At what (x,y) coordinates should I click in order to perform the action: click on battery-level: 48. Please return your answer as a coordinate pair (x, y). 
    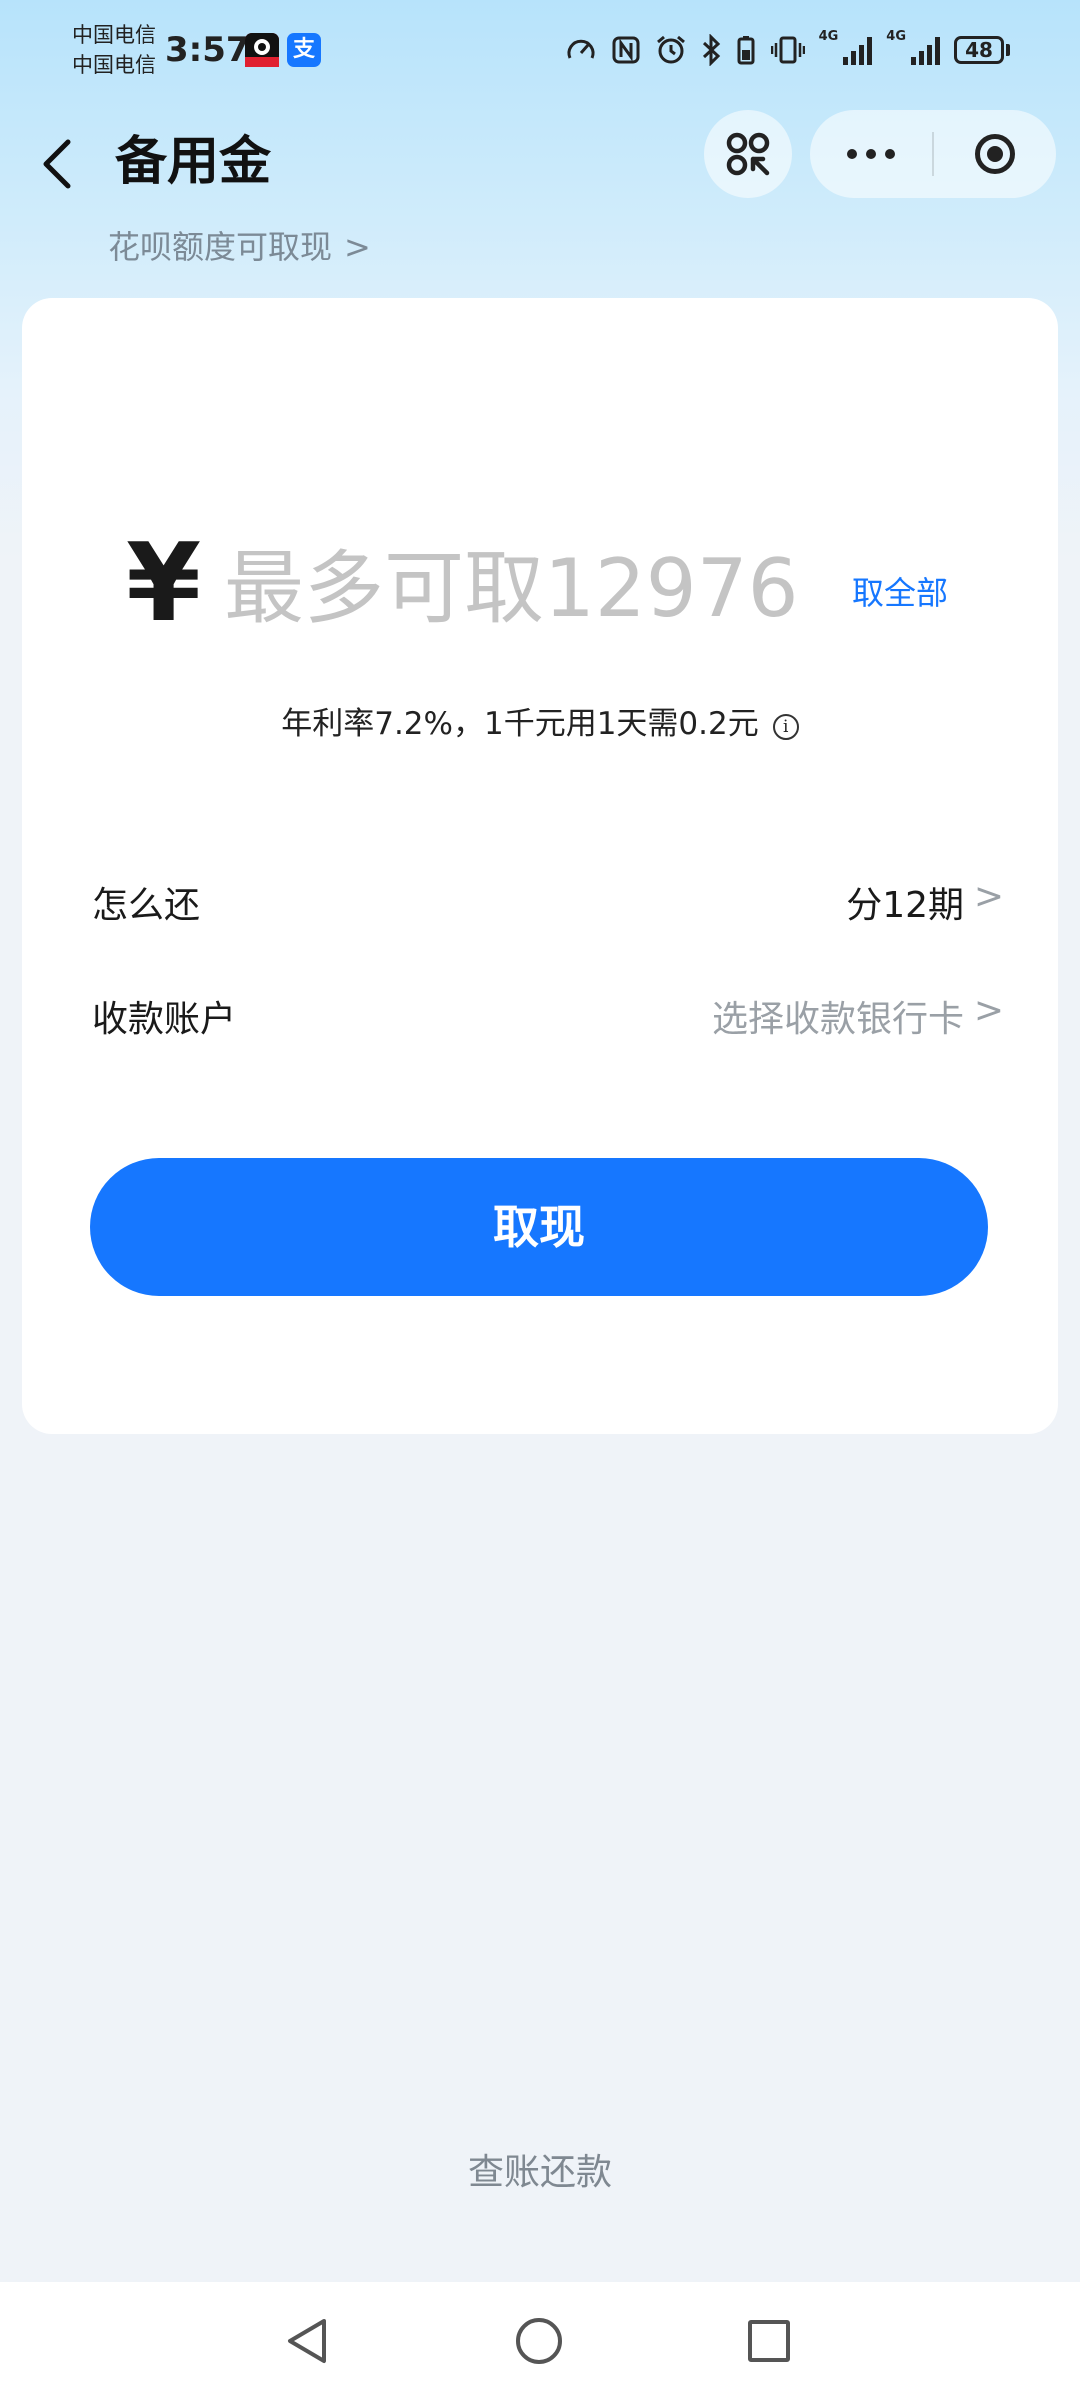
    Looking at the image, I should click on (979, 50).